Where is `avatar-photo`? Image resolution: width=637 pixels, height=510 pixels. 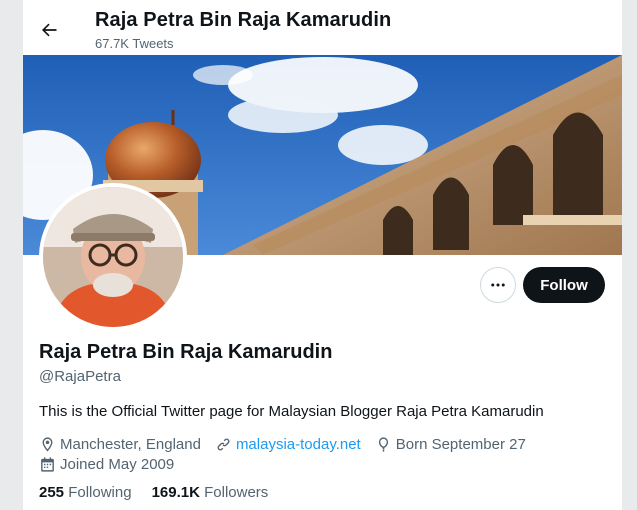 avatar-photo is located at coordinates (113, 257).